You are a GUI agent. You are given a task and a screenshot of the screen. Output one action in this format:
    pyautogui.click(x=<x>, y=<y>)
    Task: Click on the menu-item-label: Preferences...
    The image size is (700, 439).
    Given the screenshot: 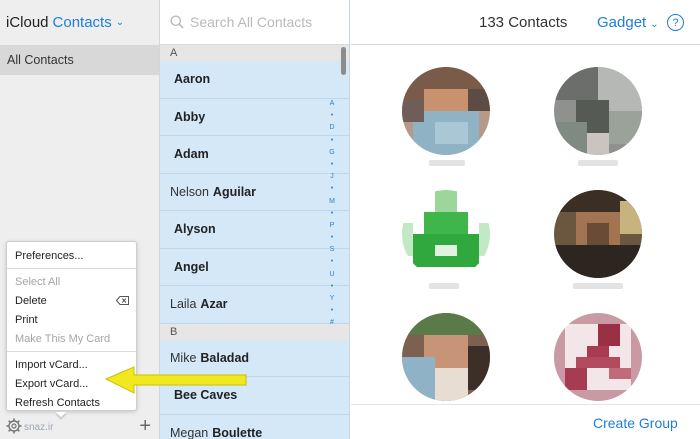 What is the action you would take?
    pyautogui.click(x=49, y=255)
    